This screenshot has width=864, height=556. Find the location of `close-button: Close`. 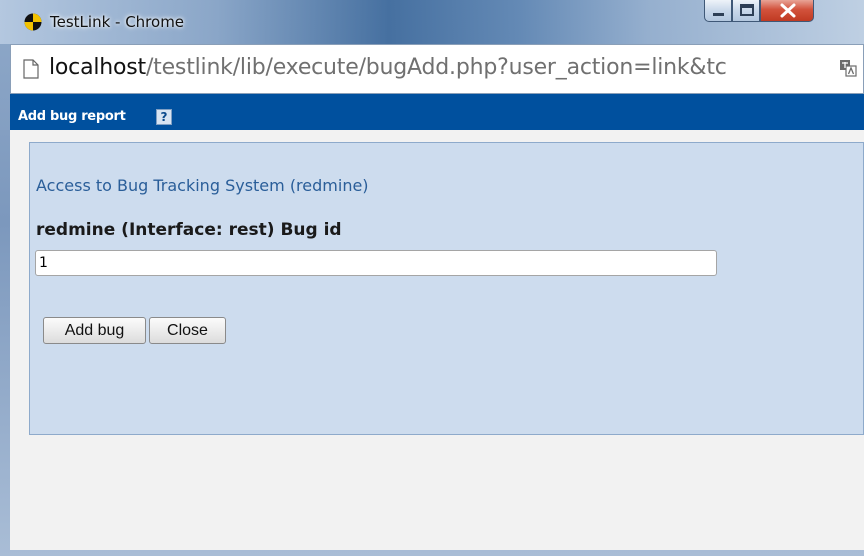

close-button: Close is located at coordinates (187, 330).